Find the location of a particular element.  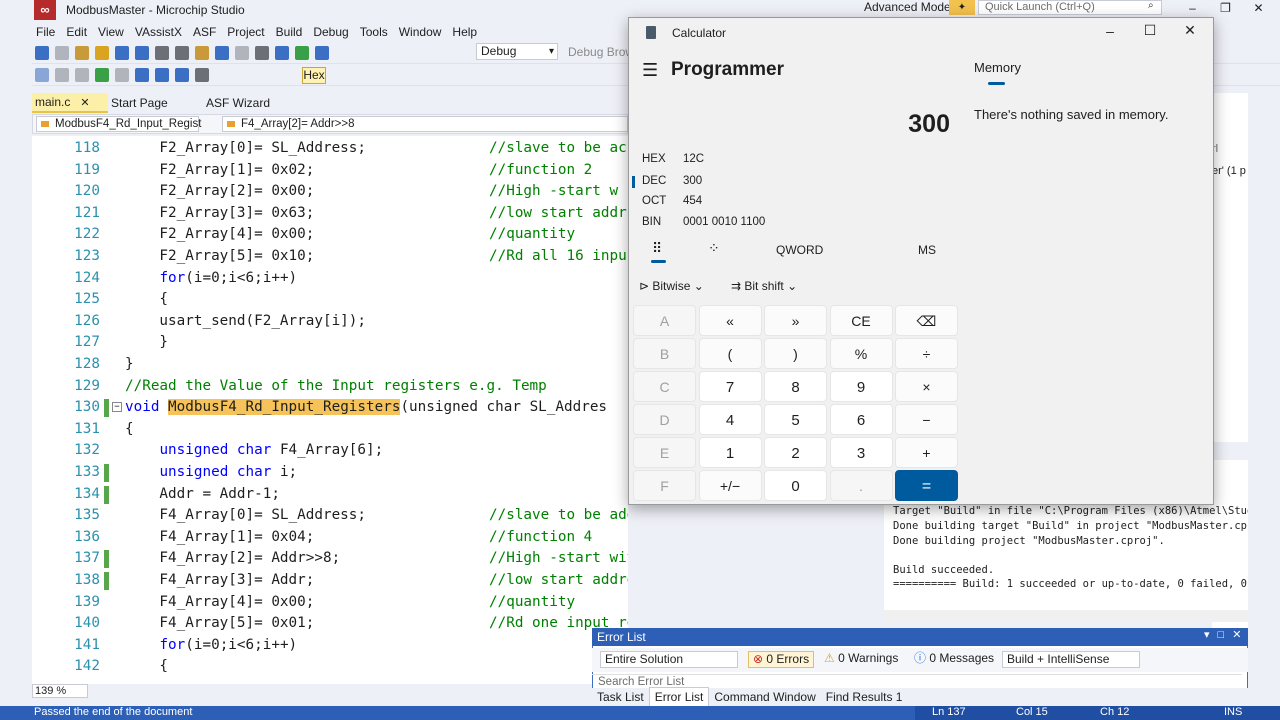

radix-bin-value: 0001 0010 1100 is located at coordinates (724, 222).